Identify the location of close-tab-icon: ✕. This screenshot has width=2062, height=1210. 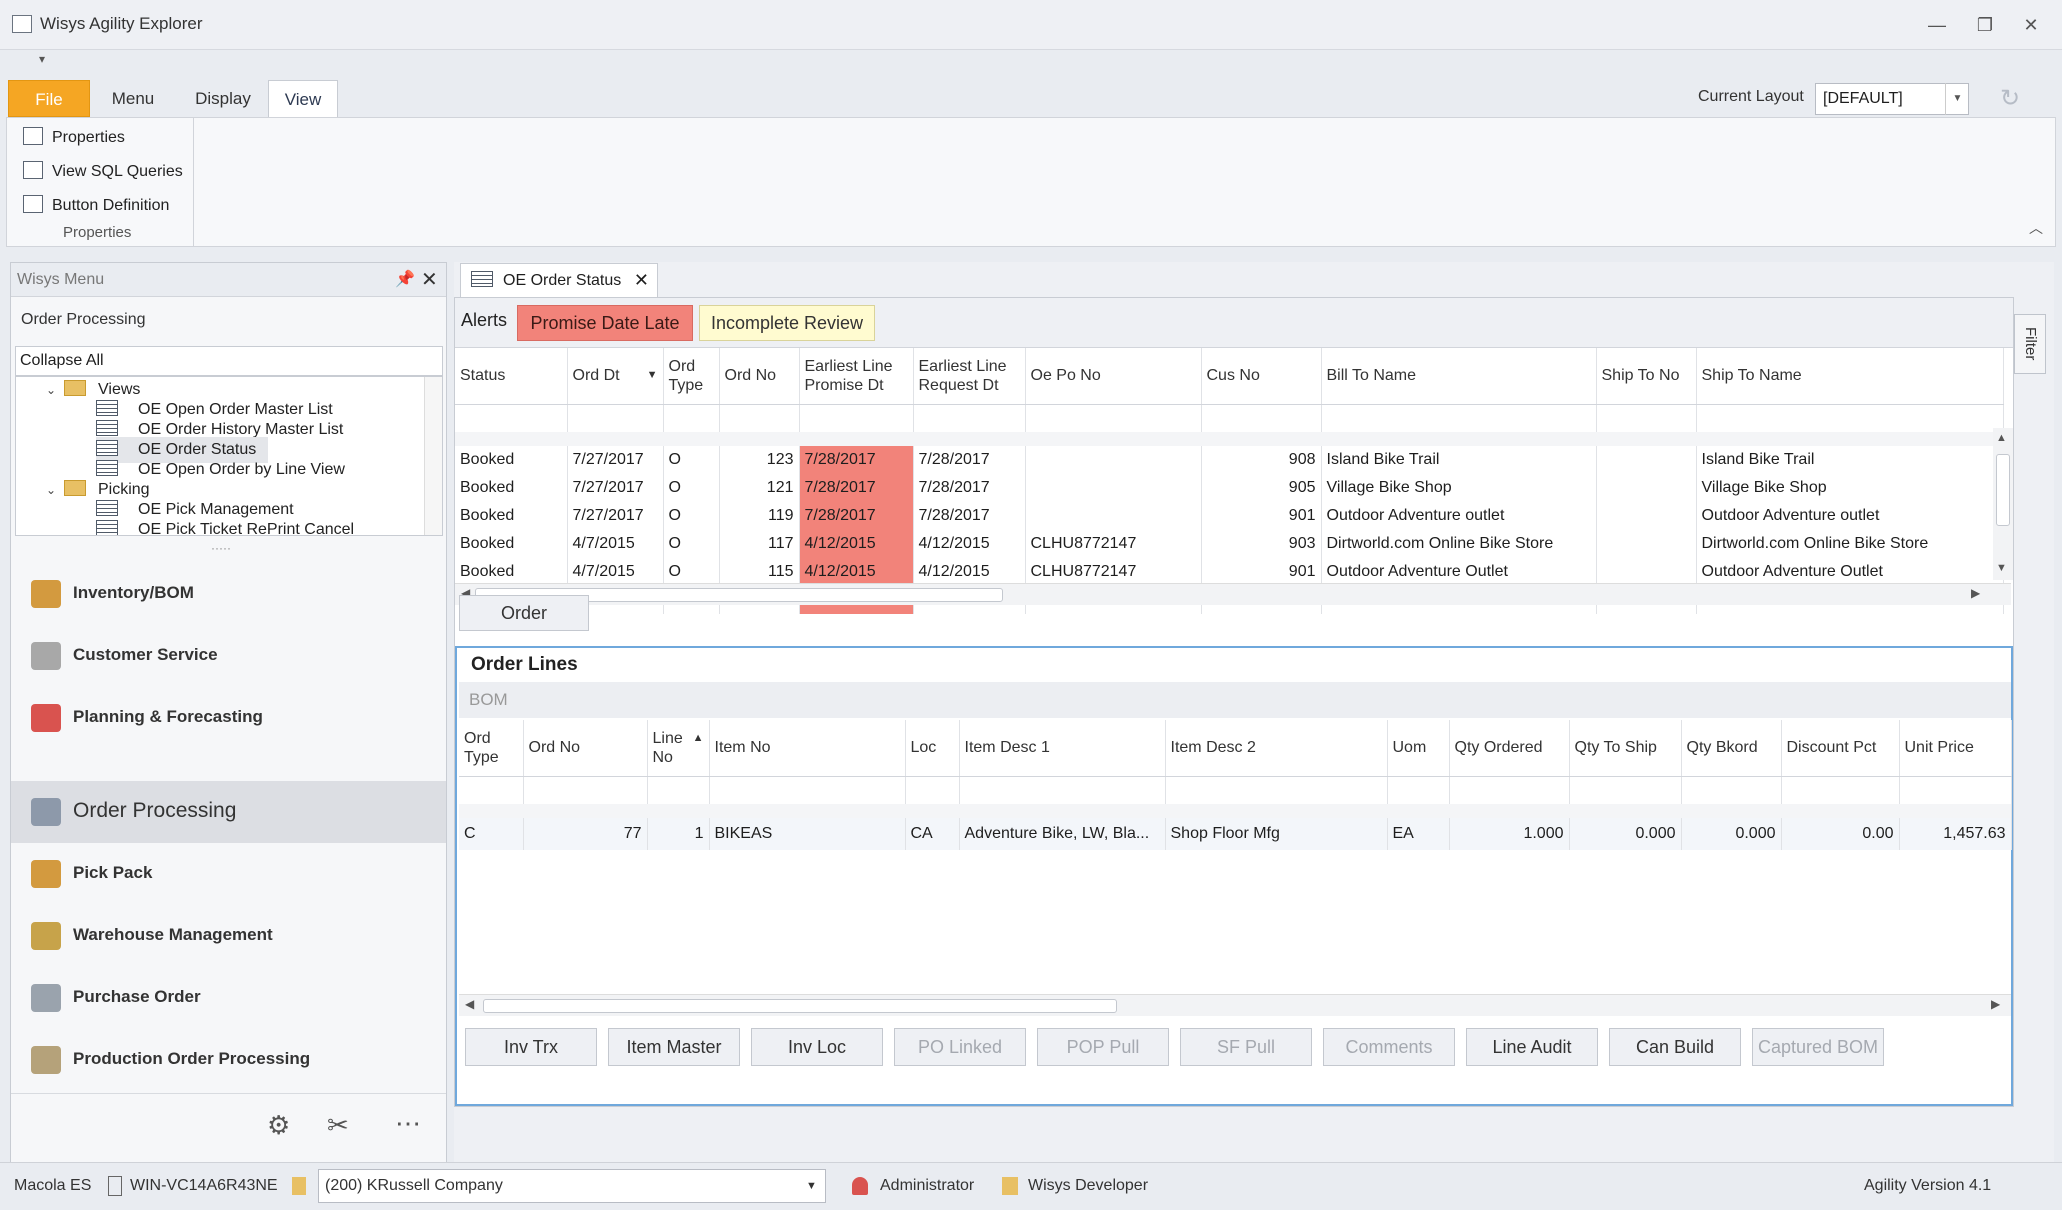
(641, 280).